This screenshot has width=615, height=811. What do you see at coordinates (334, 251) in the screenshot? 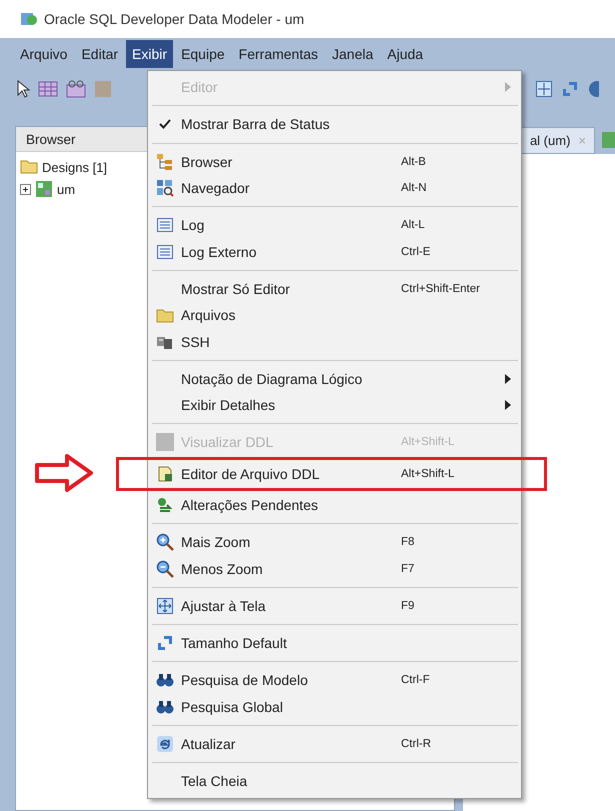
I see `menu-item: Log Externo Ctrl-E` at bounding box center [334, 251].